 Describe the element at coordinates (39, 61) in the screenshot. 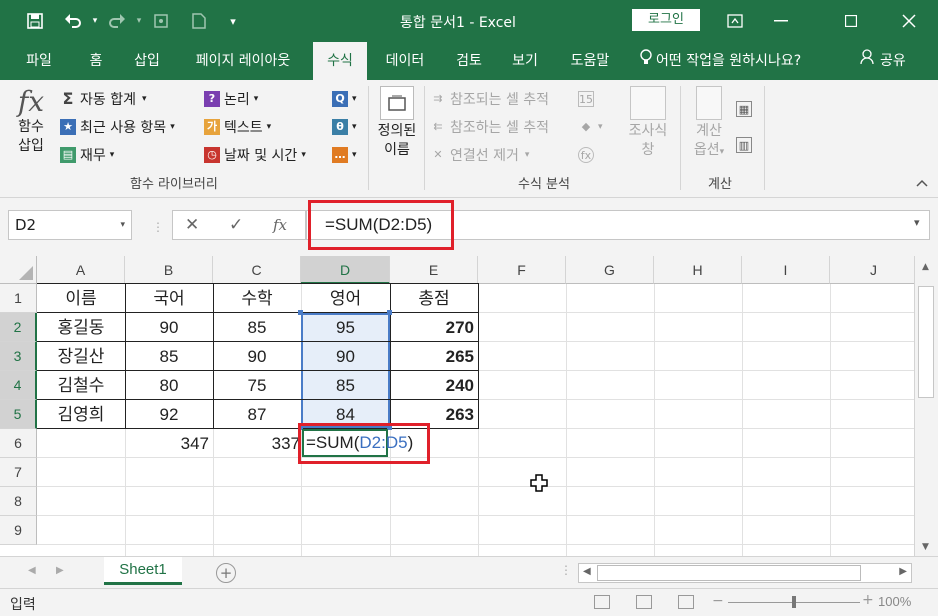

I see `tab-file: 파일` at that location.